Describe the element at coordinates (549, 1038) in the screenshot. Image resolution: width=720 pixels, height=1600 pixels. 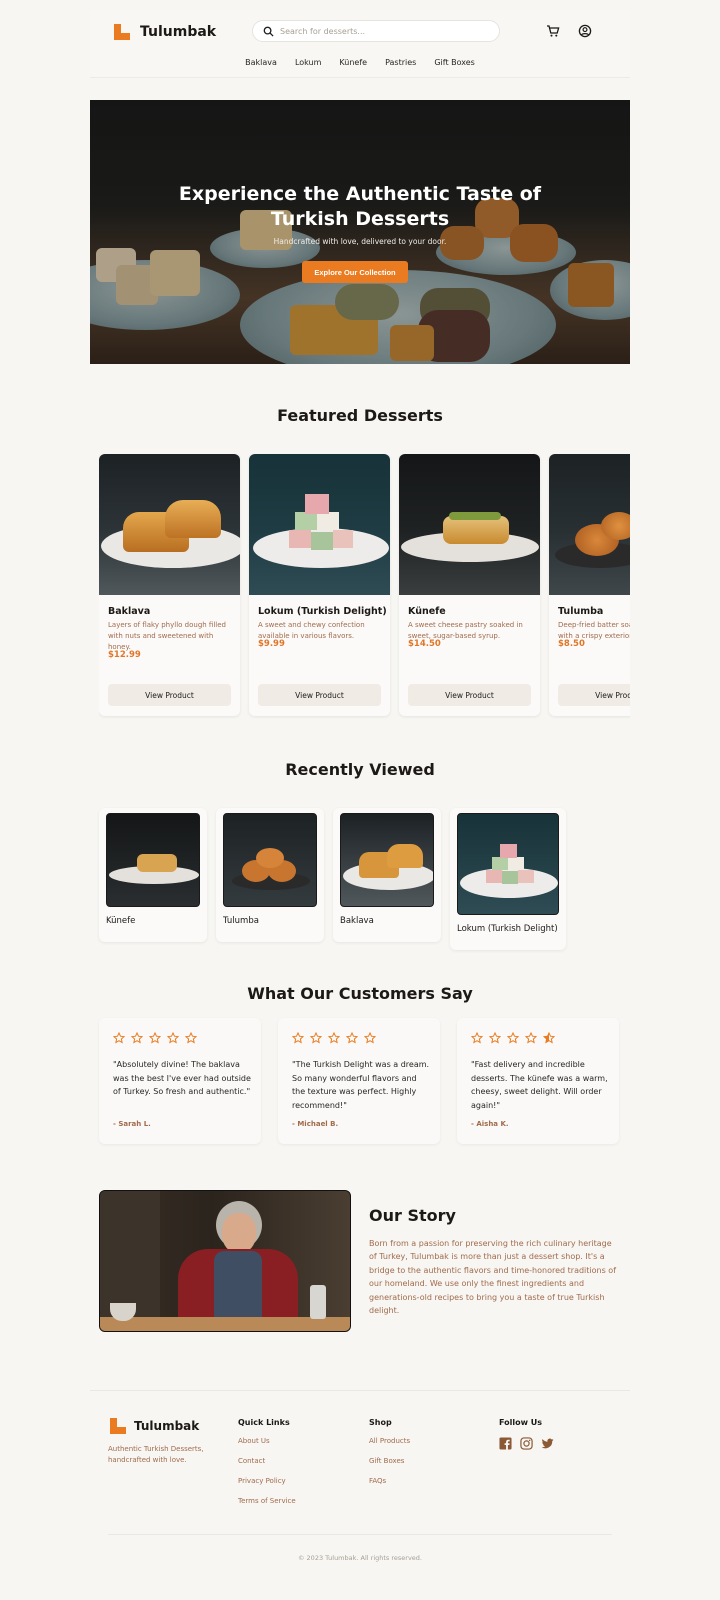
I see `star-half-icon` at that location.